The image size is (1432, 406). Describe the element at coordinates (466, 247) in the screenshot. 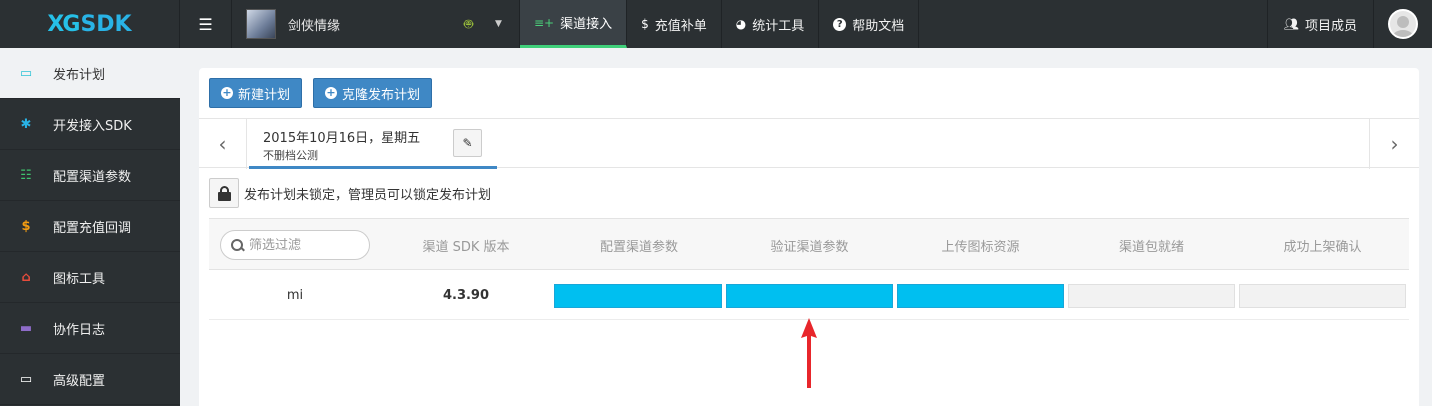

I see `column-header: 渠道 SDK 版本` at that location.